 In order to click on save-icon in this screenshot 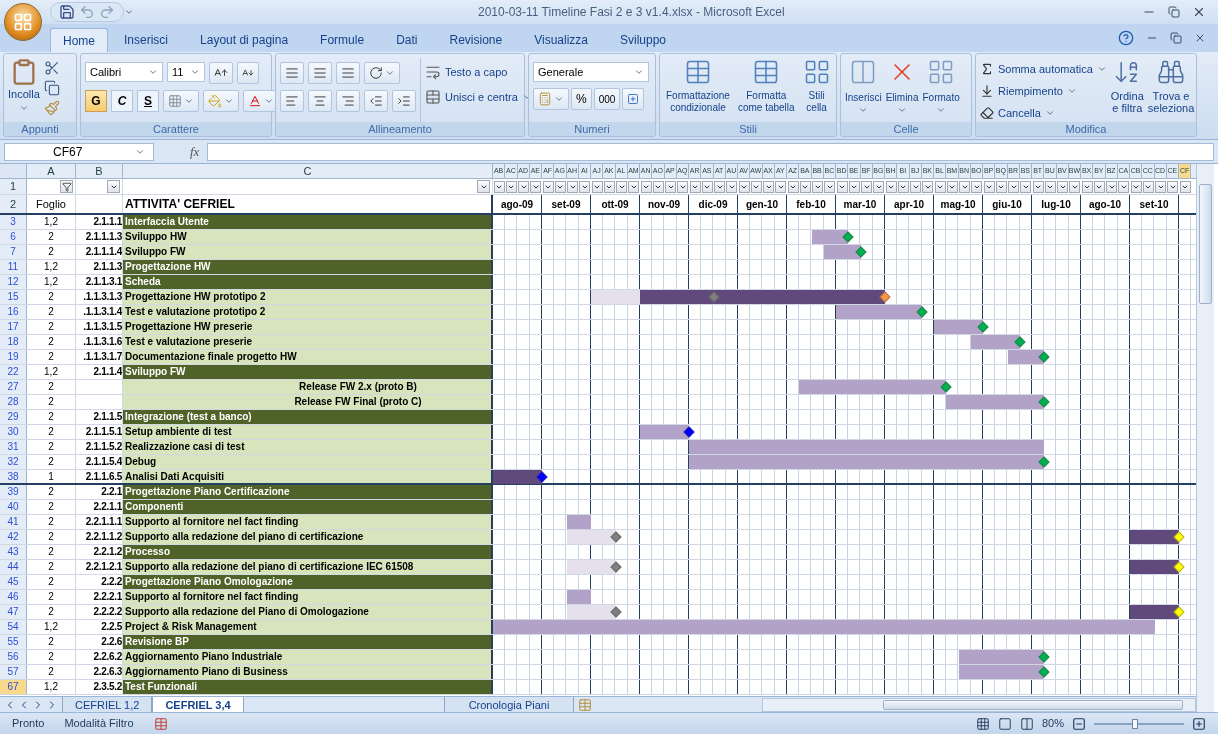, I will do `click(67, 12)`.